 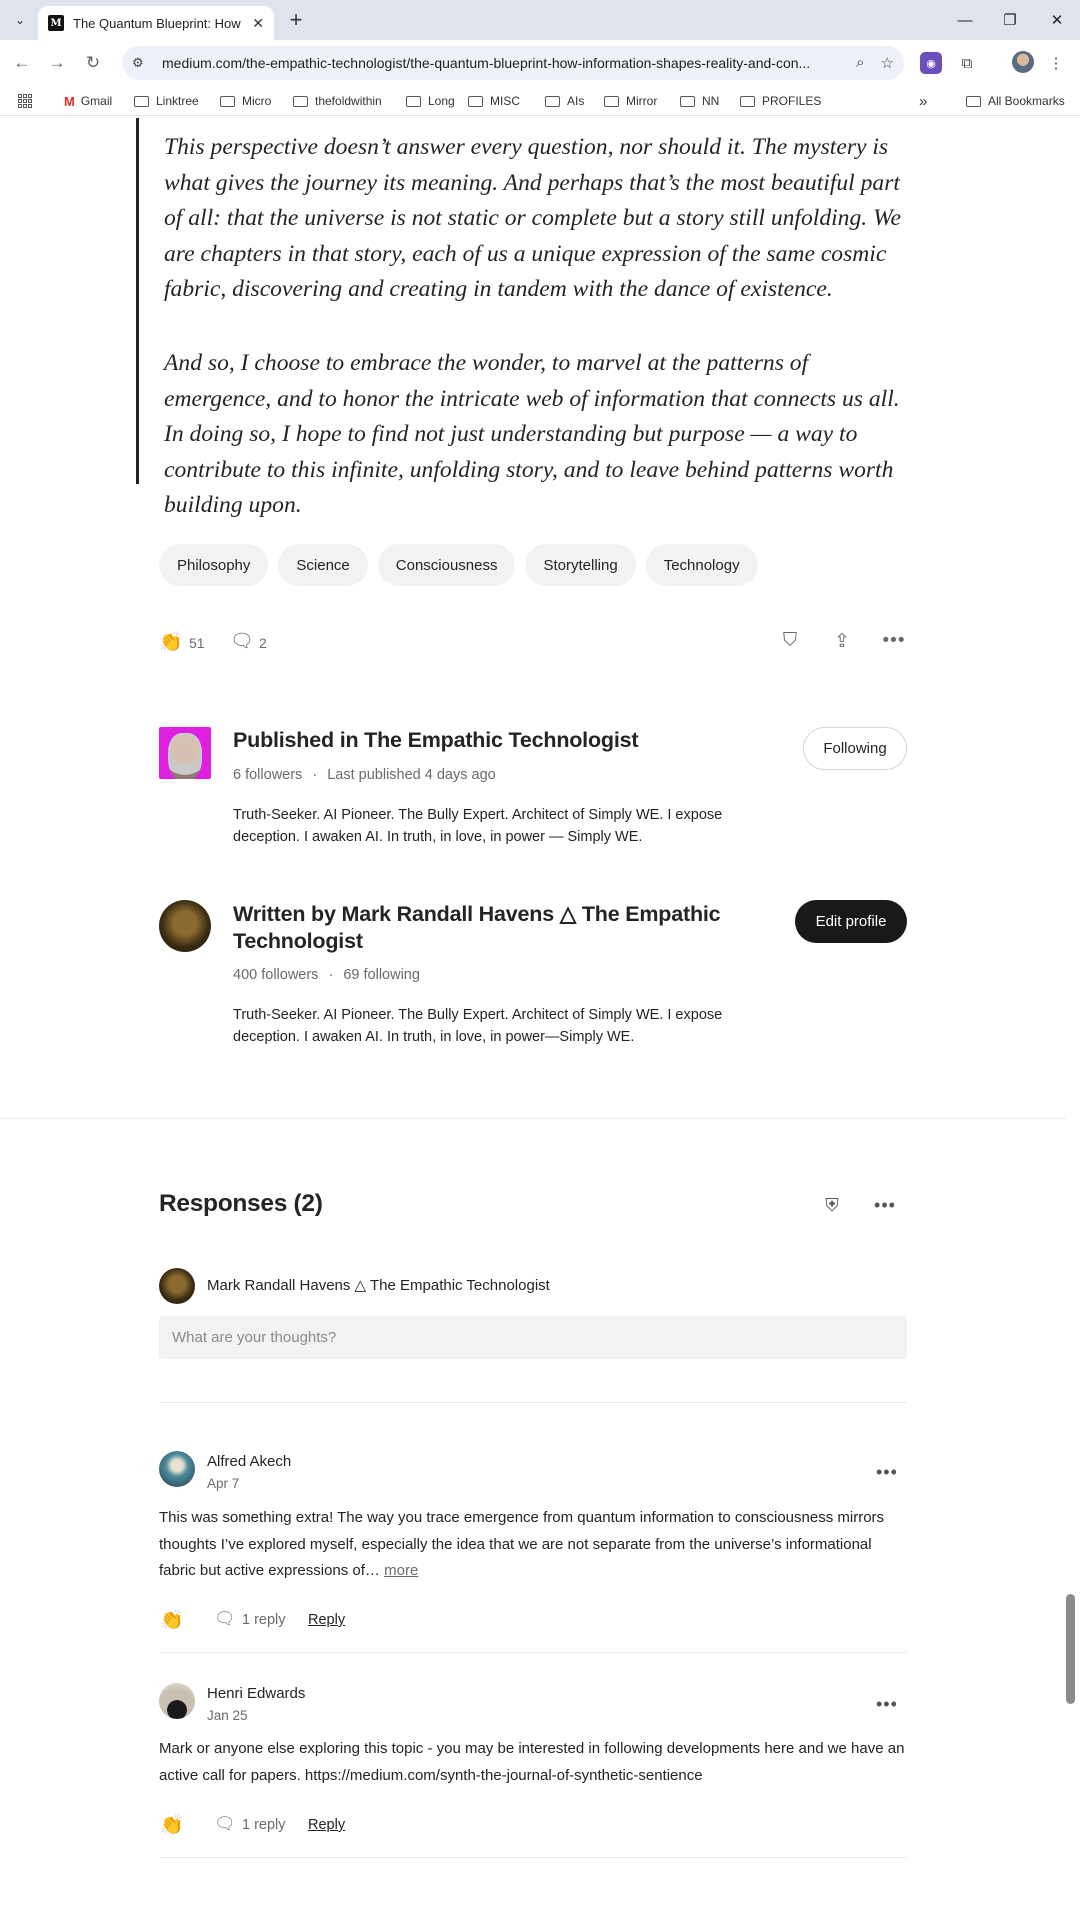 What do you see at coordinates (436, 740) in the screenshot?
I see `publication-title: Published in The Empathic Technologist` at bounding box center [436, 740].